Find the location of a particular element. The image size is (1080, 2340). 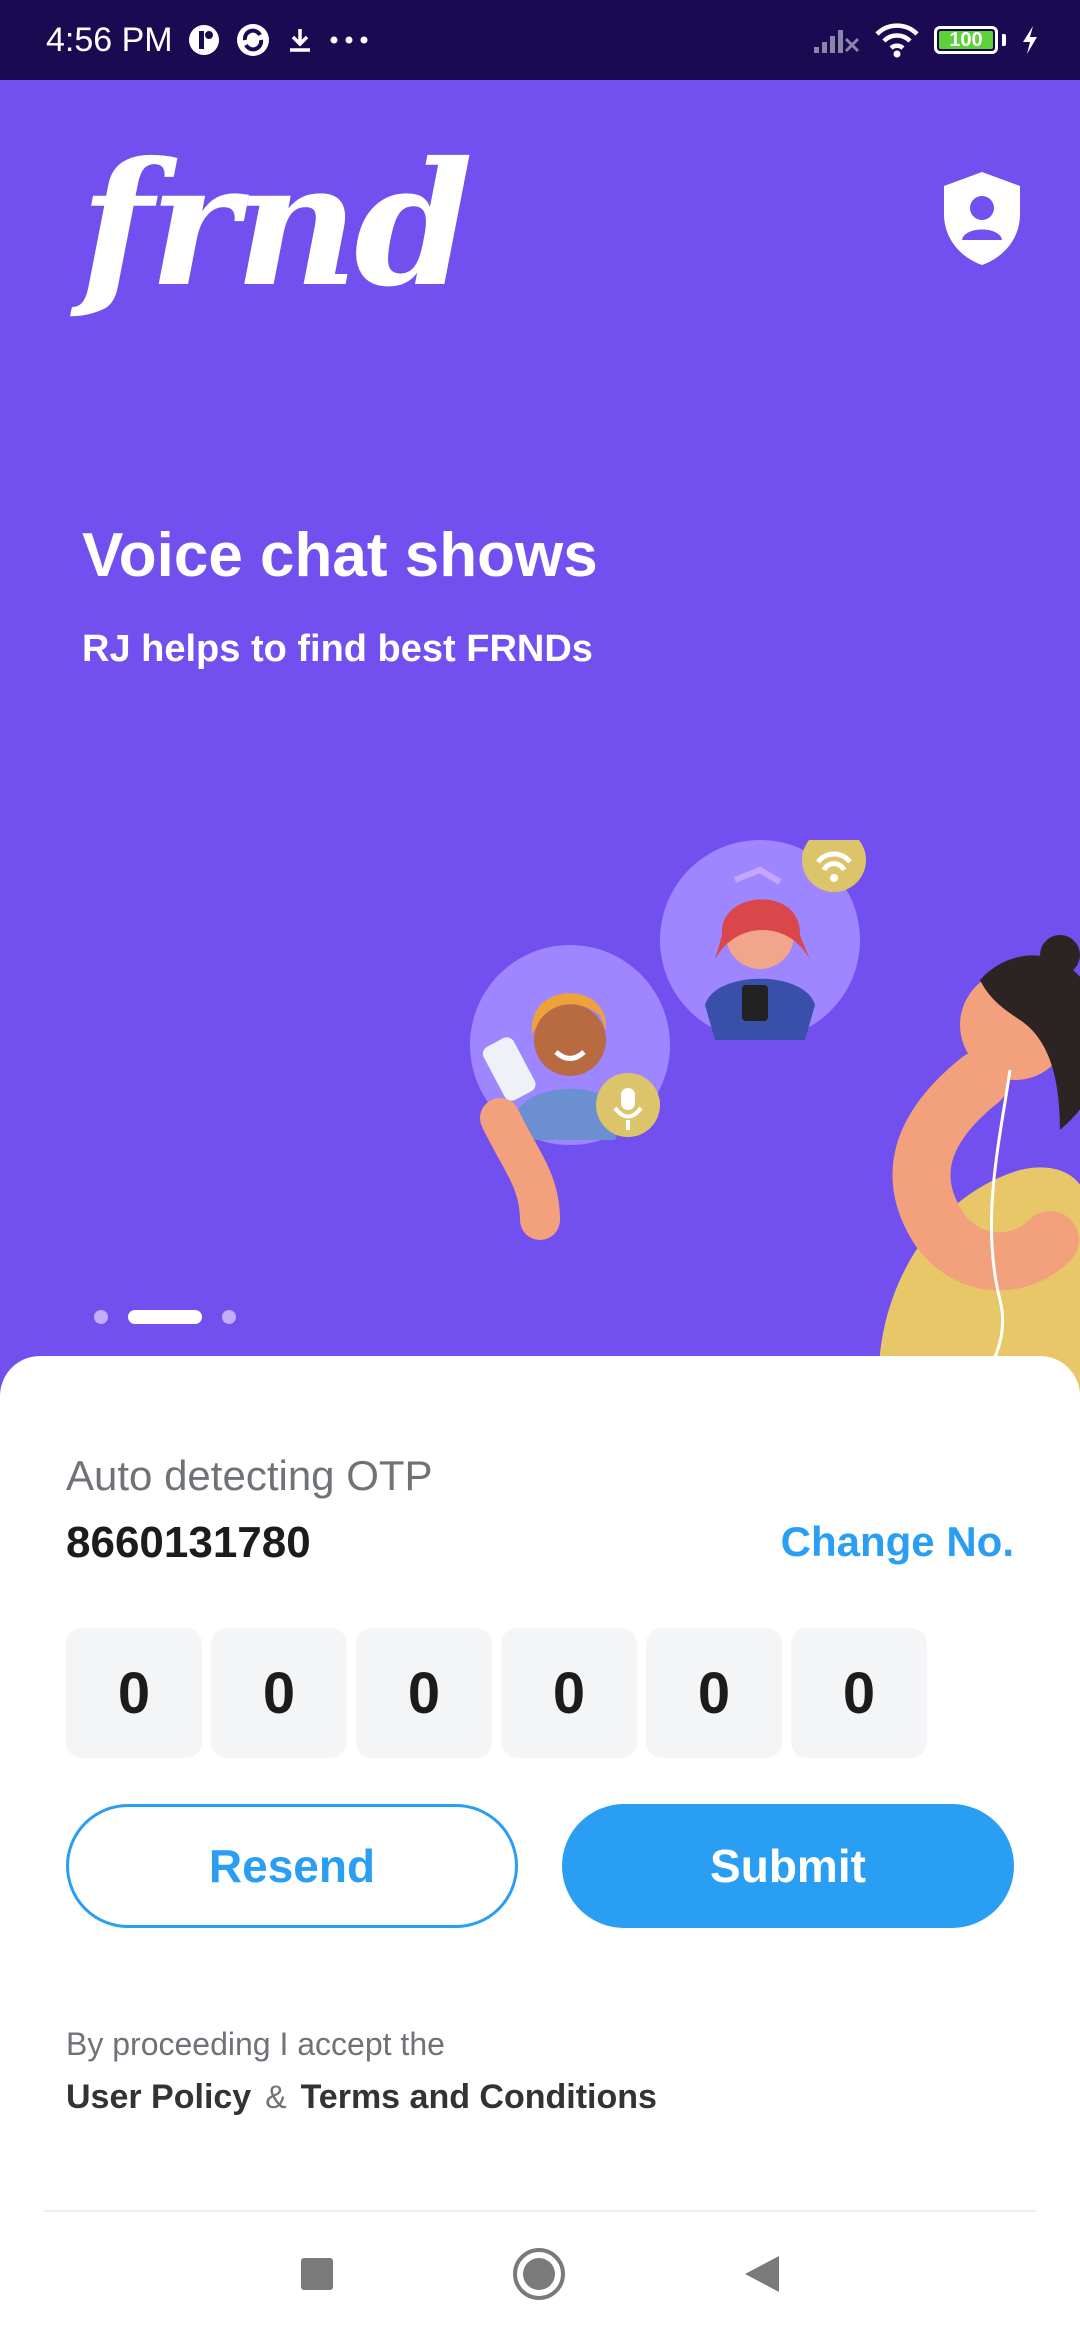

status-left: 4:56 PM is located at coordinates (207, 40).